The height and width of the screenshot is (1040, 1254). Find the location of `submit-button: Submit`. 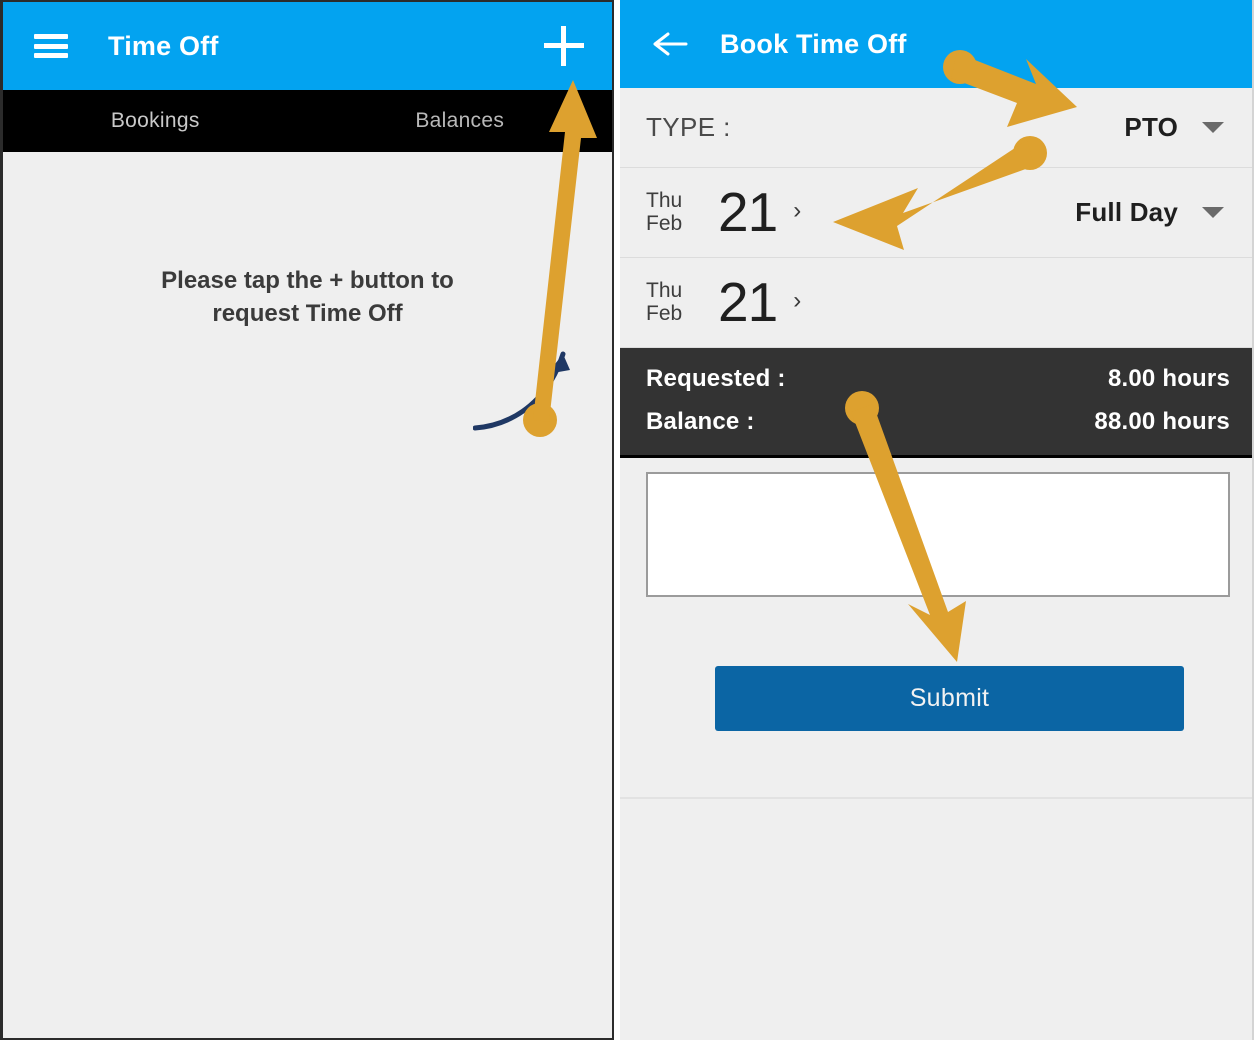

submit-button: Submit is located at coordinates (949, 699).